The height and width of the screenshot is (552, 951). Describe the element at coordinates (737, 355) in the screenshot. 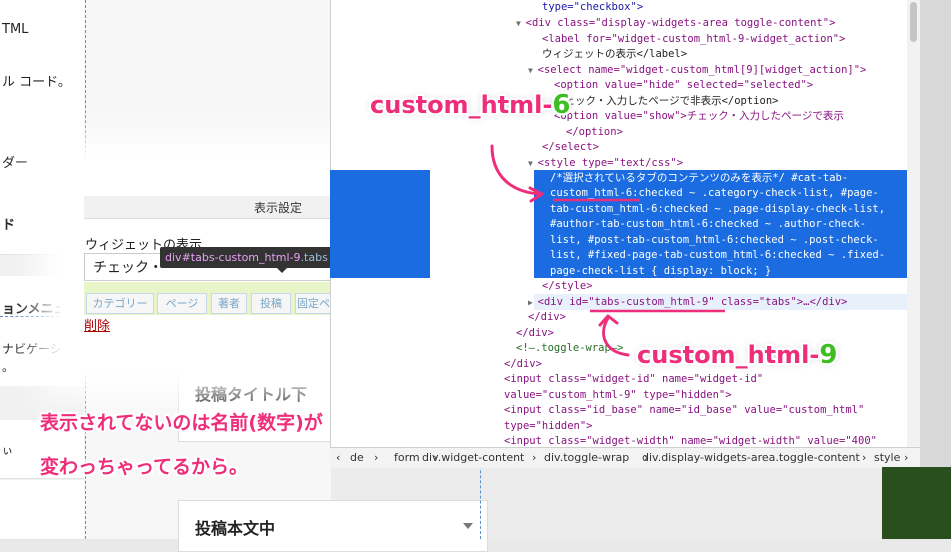

I see `callout-custom-html-9: custom_html-9` at that location.